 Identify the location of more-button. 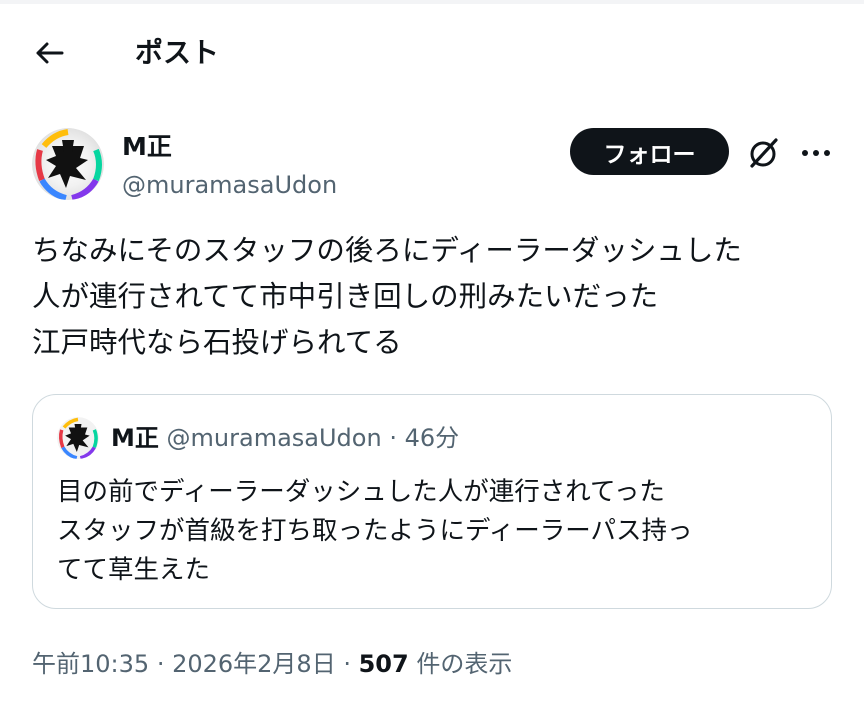
(816, 153).